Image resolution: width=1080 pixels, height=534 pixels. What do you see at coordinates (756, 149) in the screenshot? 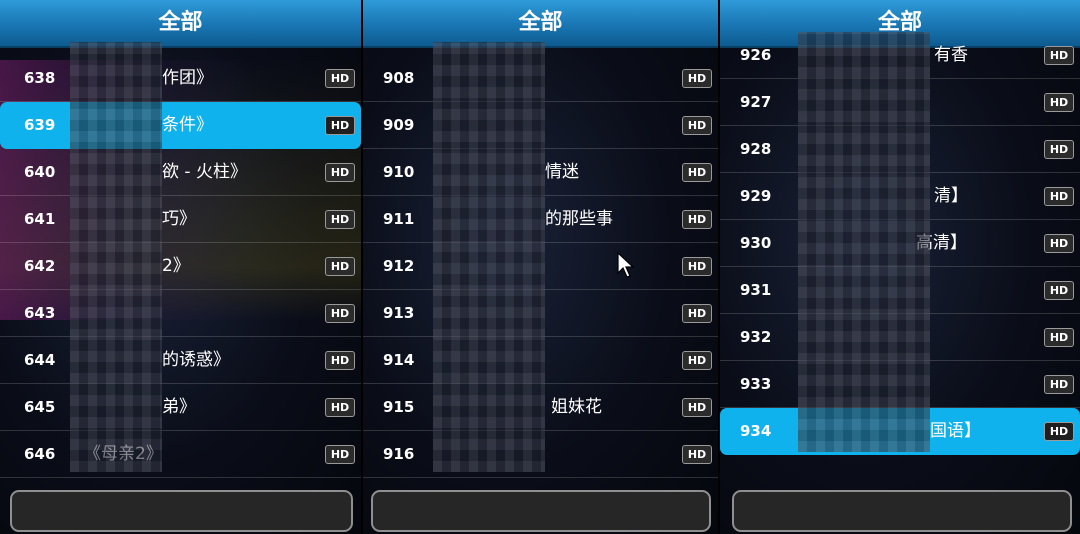
I see `item-number: 928` at bounding box center [756, 149].